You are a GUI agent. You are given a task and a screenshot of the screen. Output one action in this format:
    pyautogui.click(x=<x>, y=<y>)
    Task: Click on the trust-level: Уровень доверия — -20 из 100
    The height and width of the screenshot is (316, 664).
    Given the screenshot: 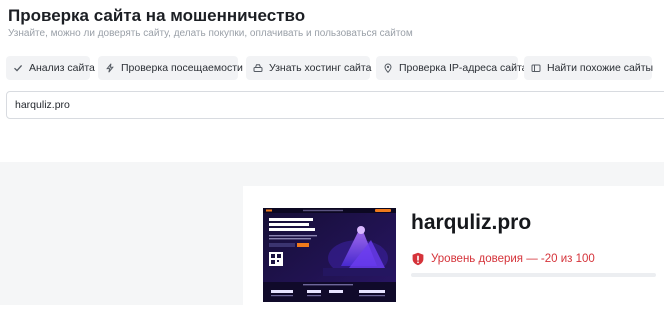 What is the action you would take?
    pyautogui.click(x=503, y=259)
    